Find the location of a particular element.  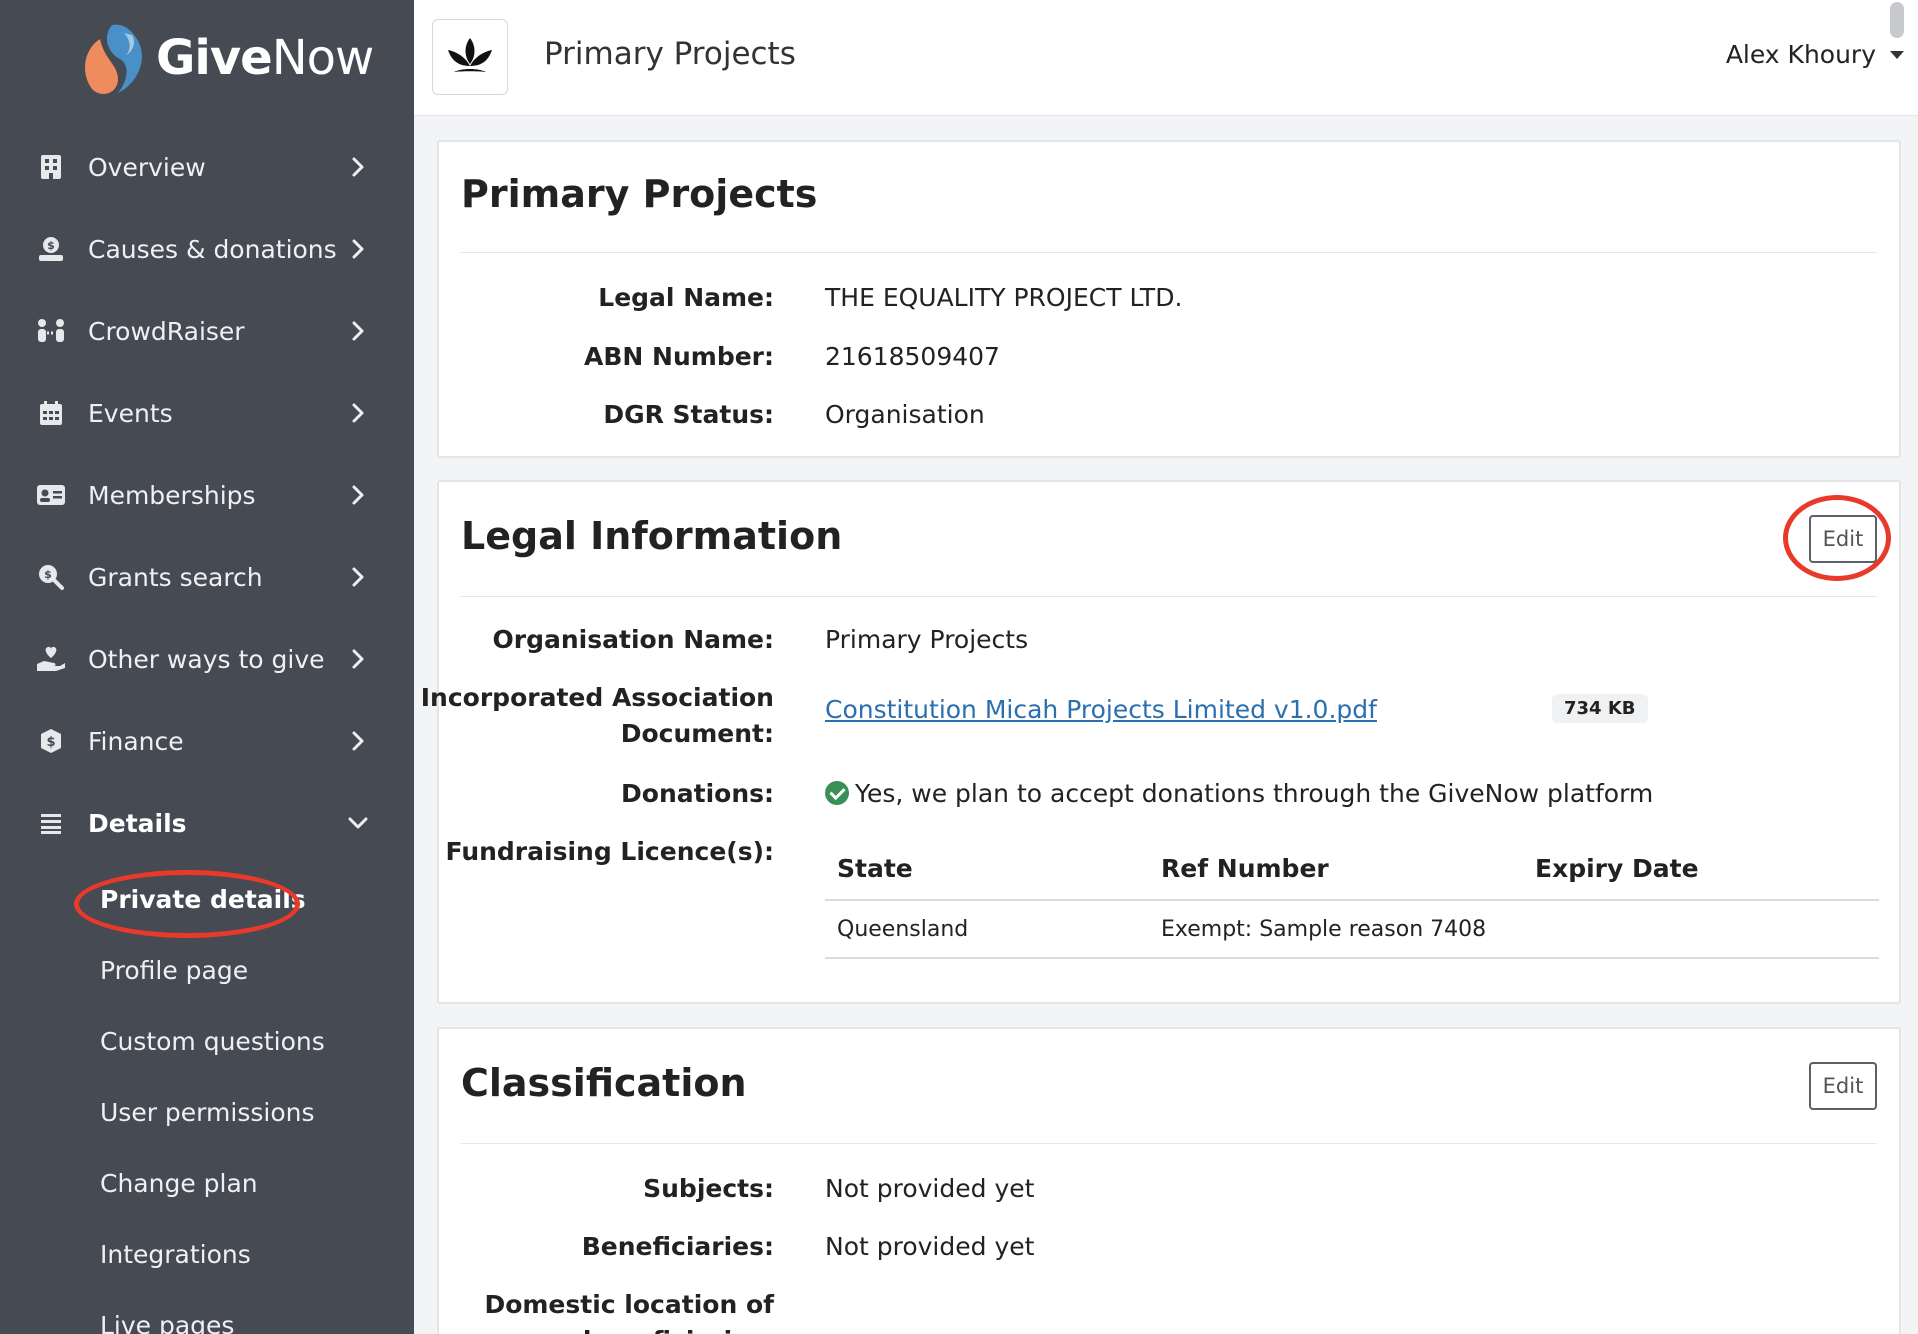

sidebar-subitem-label: Custom questions is located at coordinates (212, 1041).